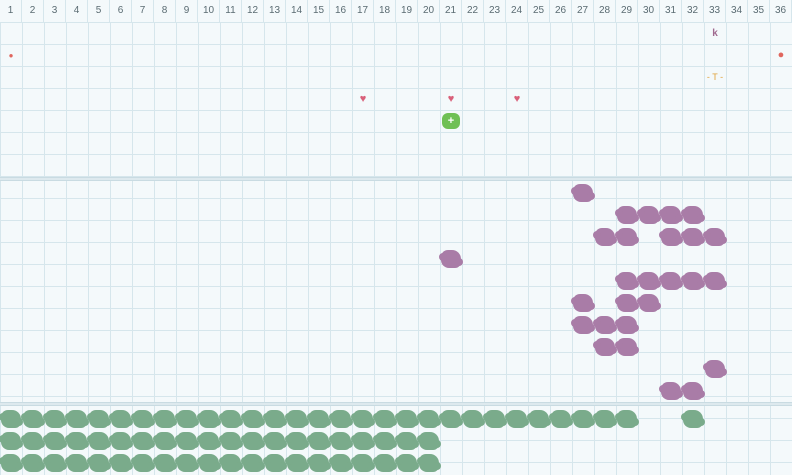  Describe the element at coordinates (715, 33) in the screenshot. I see `key-icon: k` at that location.